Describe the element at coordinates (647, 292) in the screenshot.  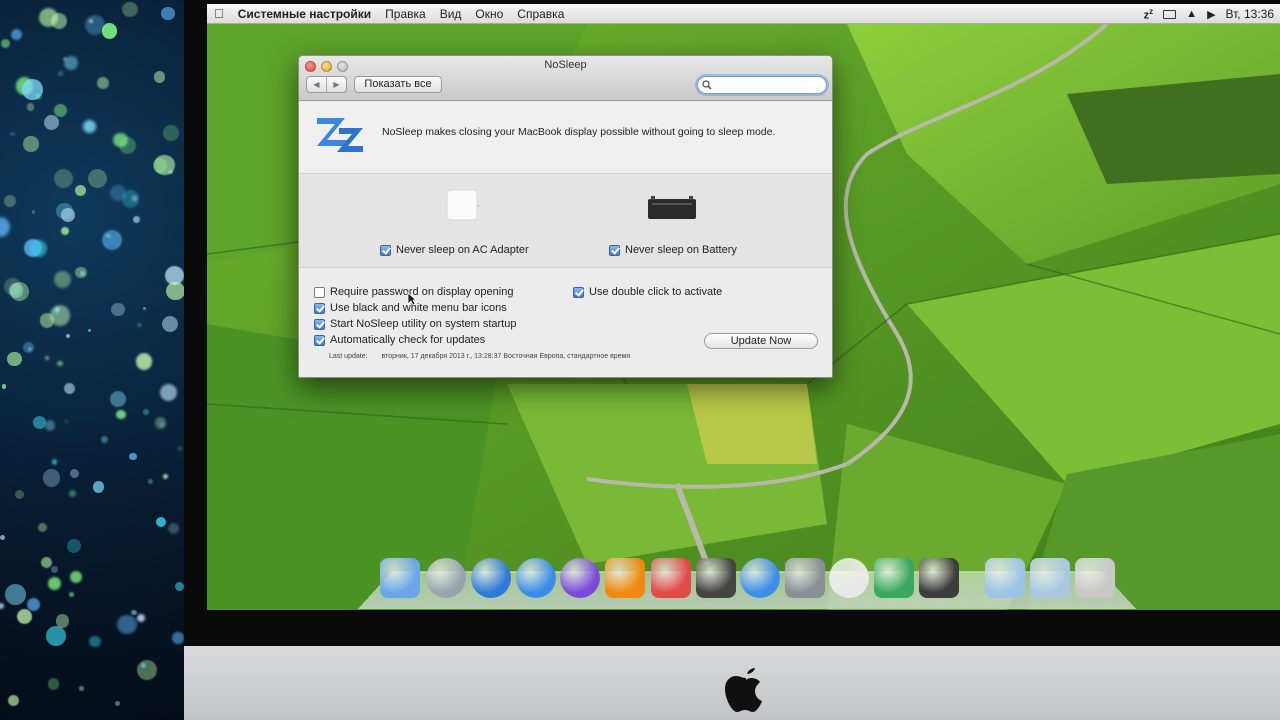
I see `double-click-option: Use double click to activate` at that location.